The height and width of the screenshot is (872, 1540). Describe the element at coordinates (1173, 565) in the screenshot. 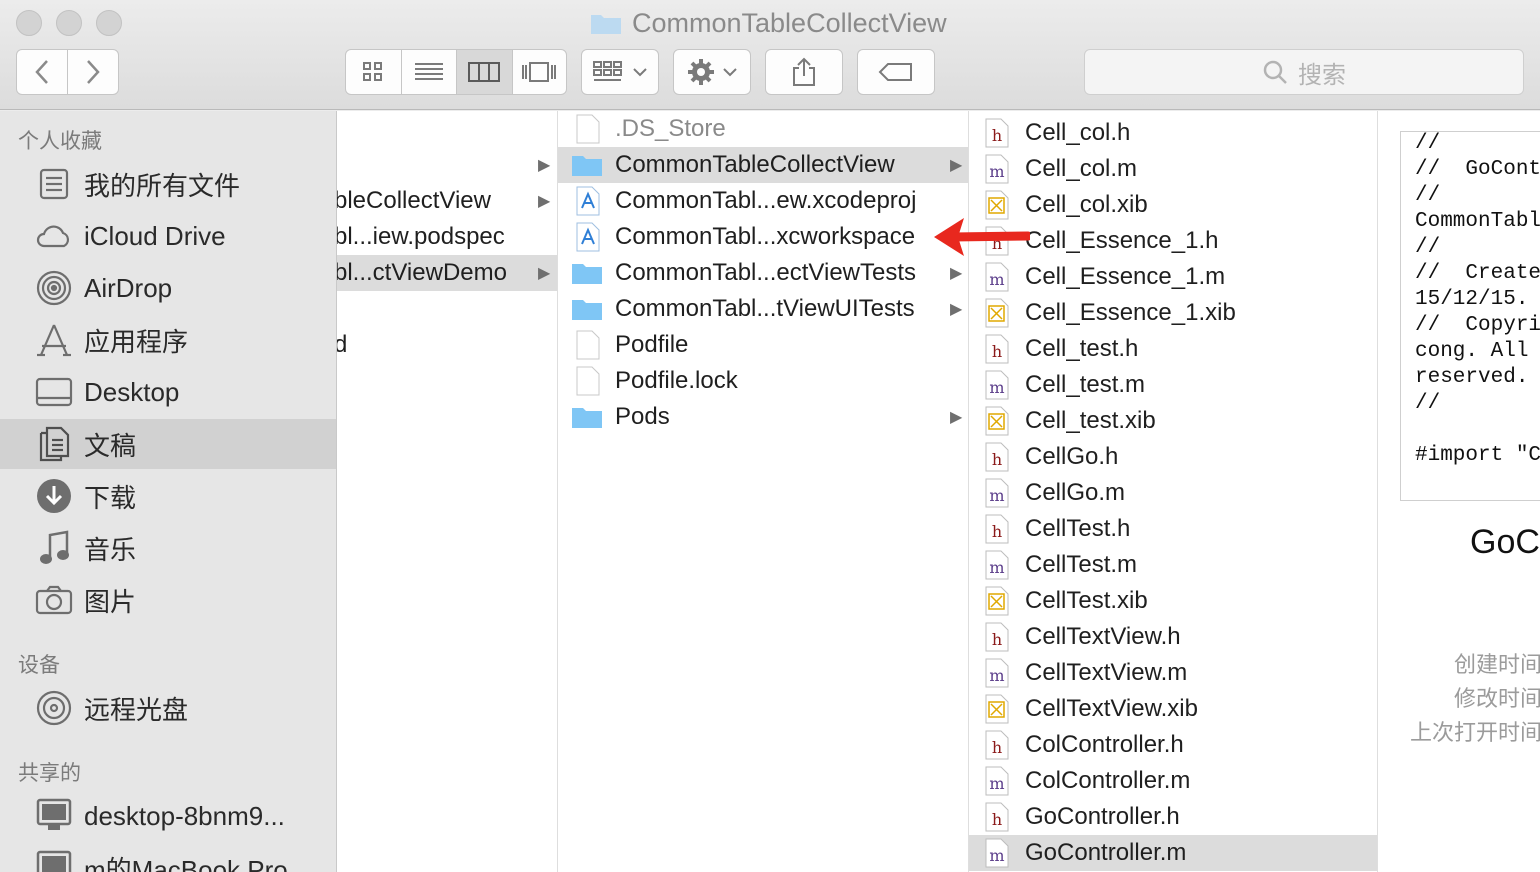

I see `list-item: m CellTest.m` at that location.